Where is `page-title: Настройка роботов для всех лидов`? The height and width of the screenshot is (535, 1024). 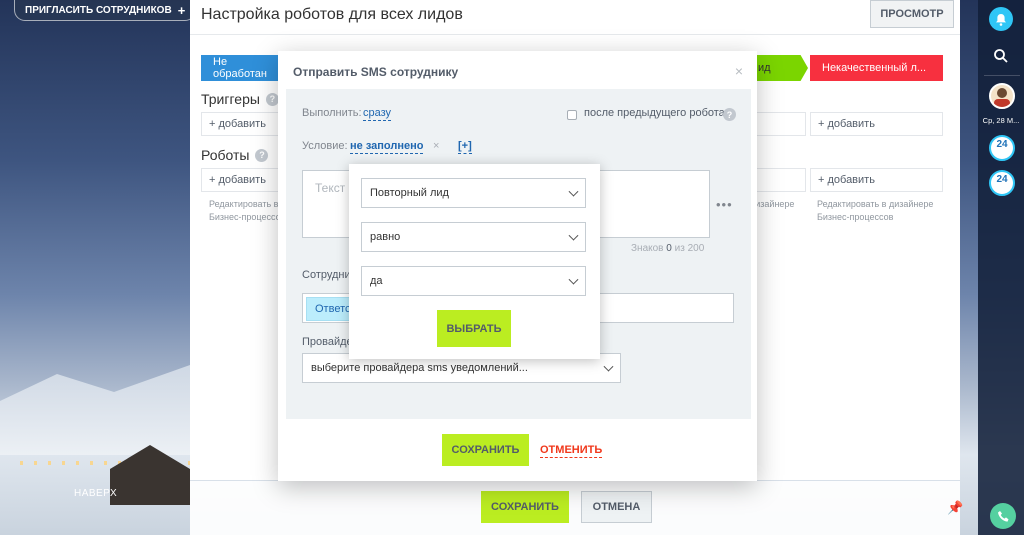 page-title: Настройка роботов для всех лидов is located at coordinates (332, 14).